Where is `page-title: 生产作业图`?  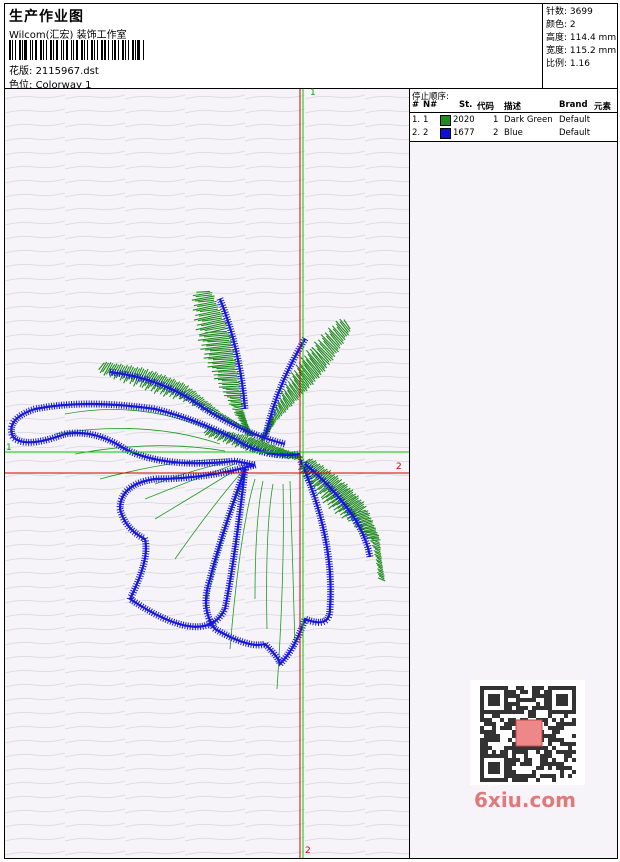
page-title: 生产作业图 is located at coordinates (46, 16).